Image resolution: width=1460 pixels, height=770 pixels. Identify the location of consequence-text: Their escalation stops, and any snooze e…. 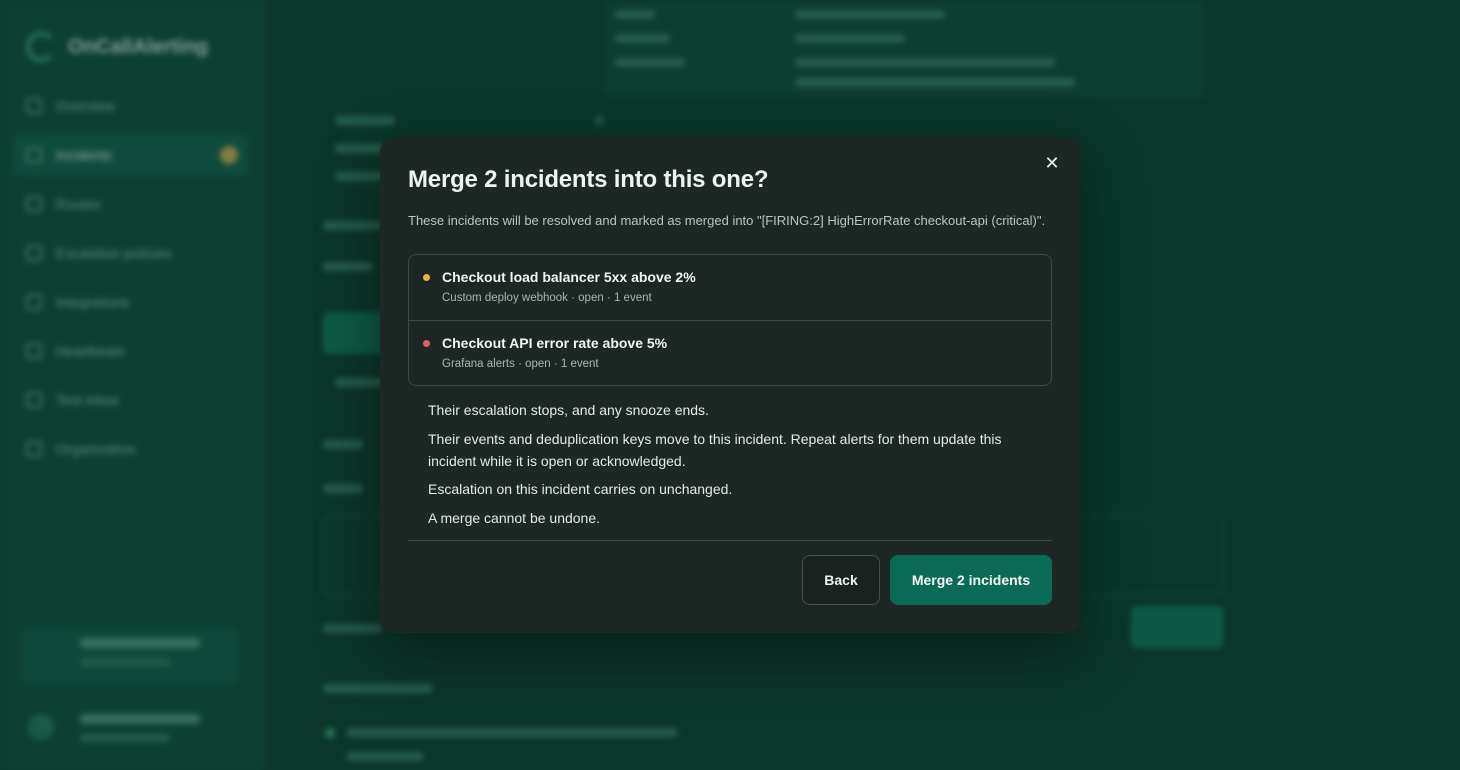
(568, 410).